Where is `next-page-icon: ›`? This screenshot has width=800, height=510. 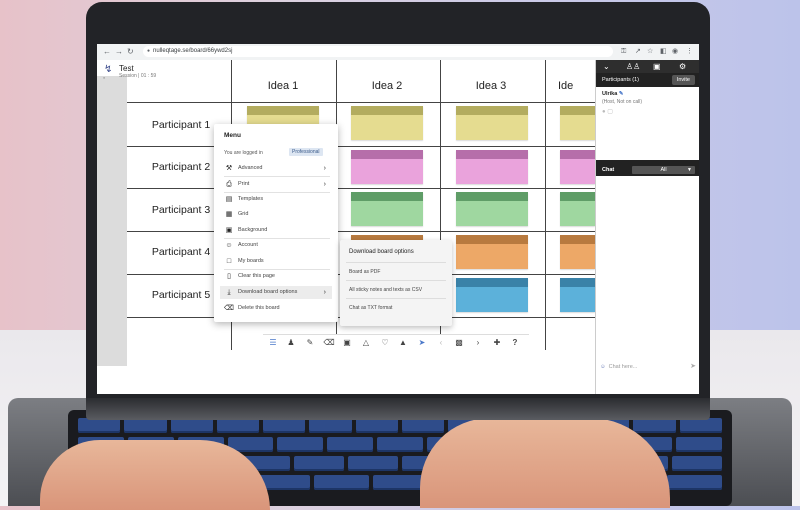
next-page-icon: › is located at coordinates (478, 343).